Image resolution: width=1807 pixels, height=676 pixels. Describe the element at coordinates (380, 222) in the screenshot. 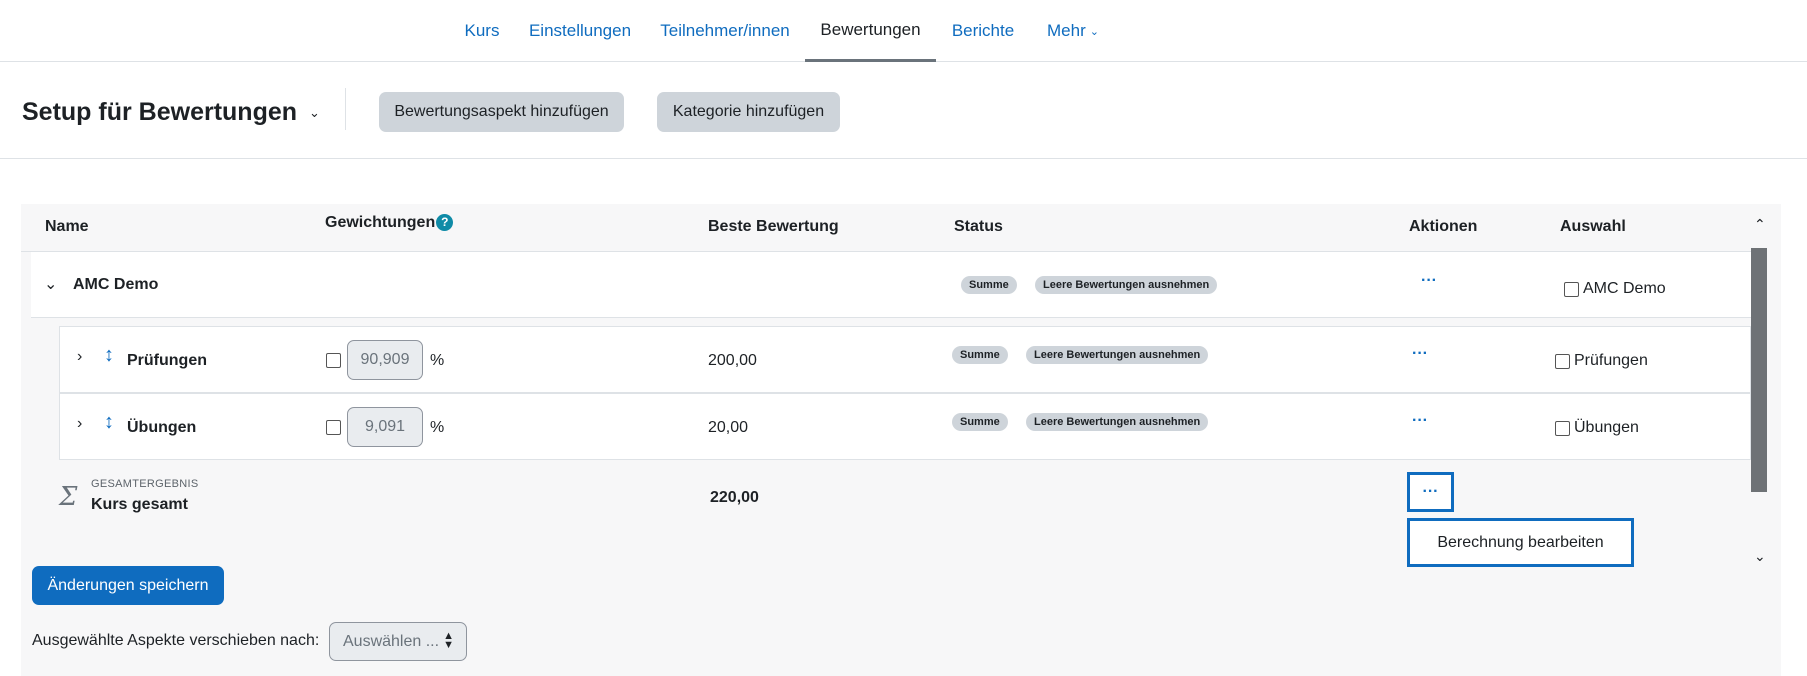

I see `col-weights-label: Gewichtungen` at that location.